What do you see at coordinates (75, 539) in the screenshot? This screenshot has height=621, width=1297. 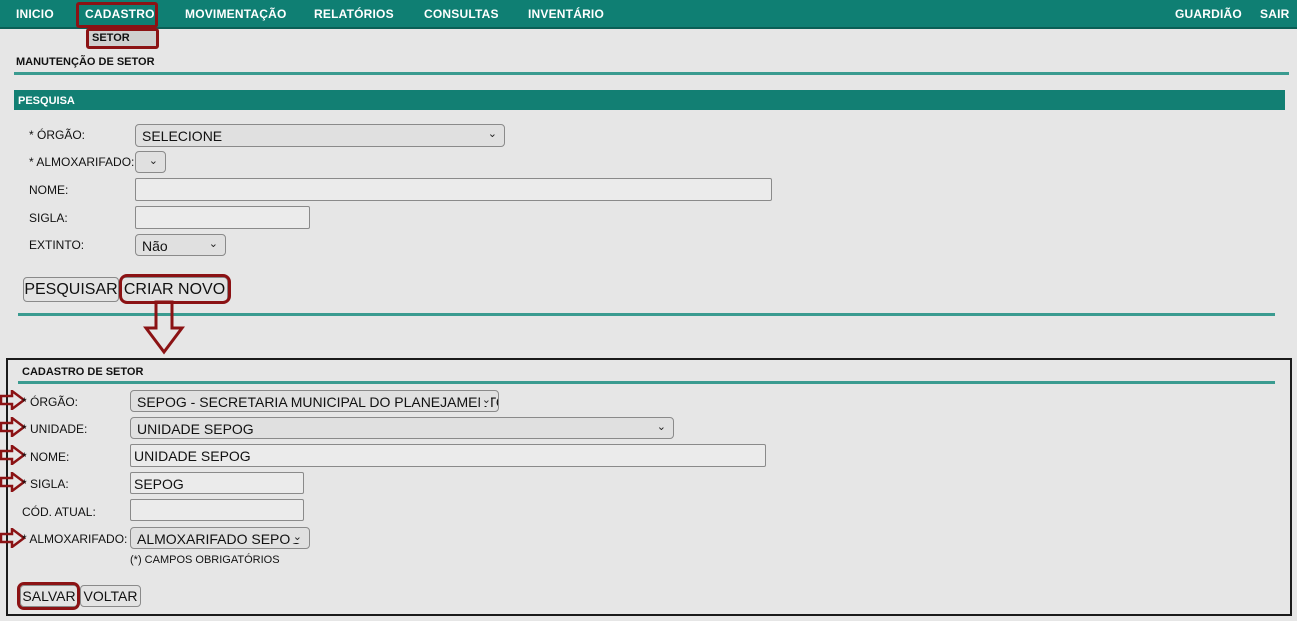 I see `cad-almoxarifado-label: * ALMOXARIFADO:` at bounding box center [75, 539].